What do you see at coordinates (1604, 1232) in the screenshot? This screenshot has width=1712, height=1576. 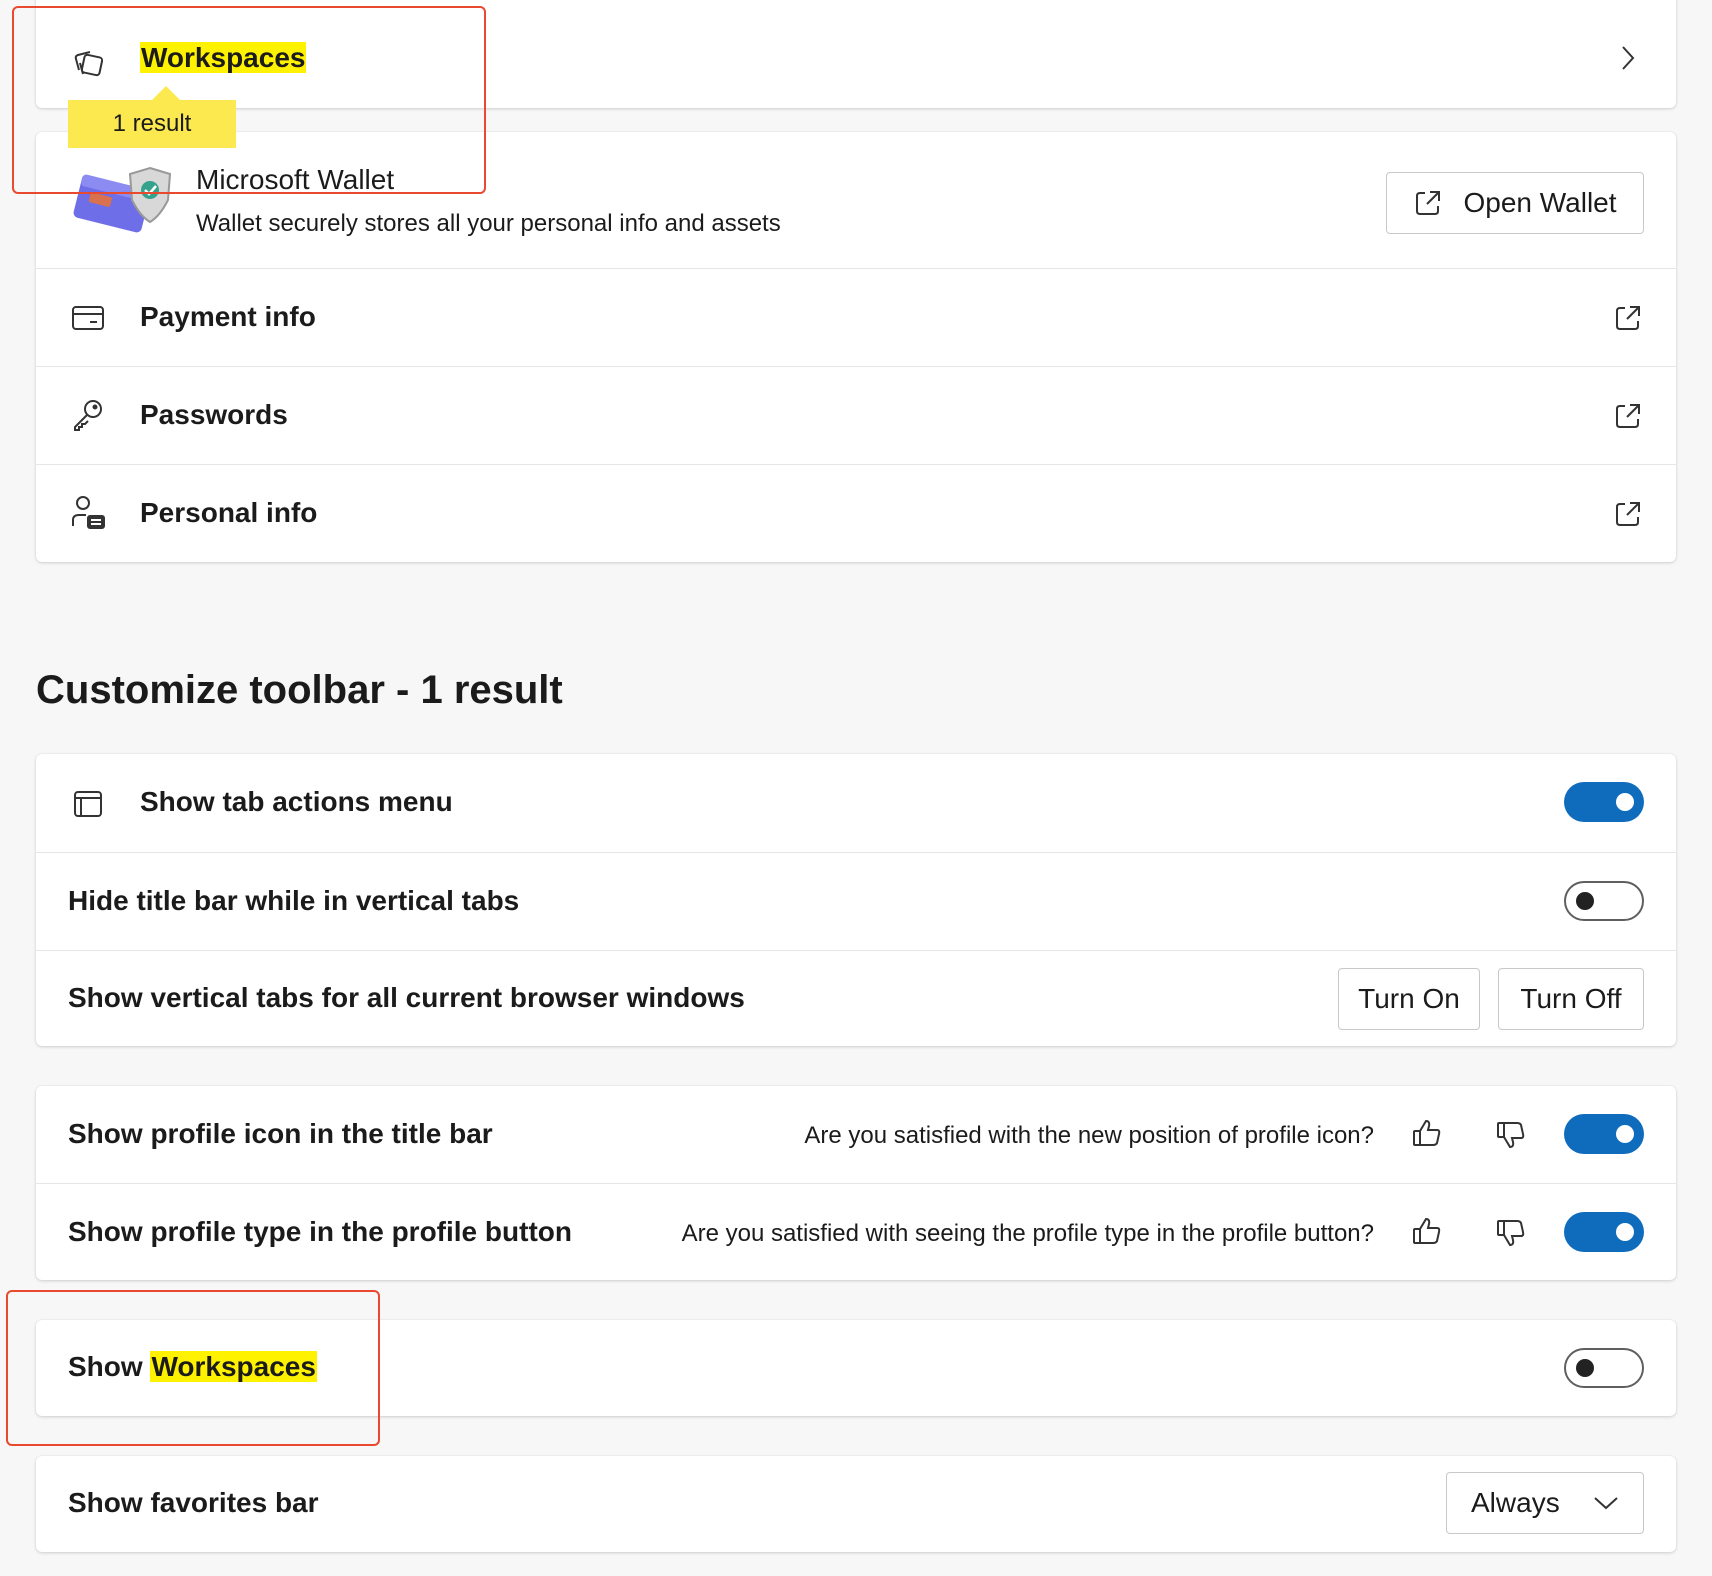 I see `profile-type-toggle` at bounding box center [1604, 1232].